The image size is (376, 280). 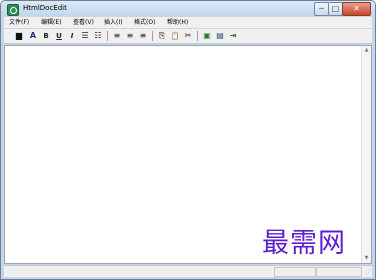 What do you see at coordinates (207, 36) in the screenshot?
I see `new-icon: ▣` at bounding box center [207, 36].